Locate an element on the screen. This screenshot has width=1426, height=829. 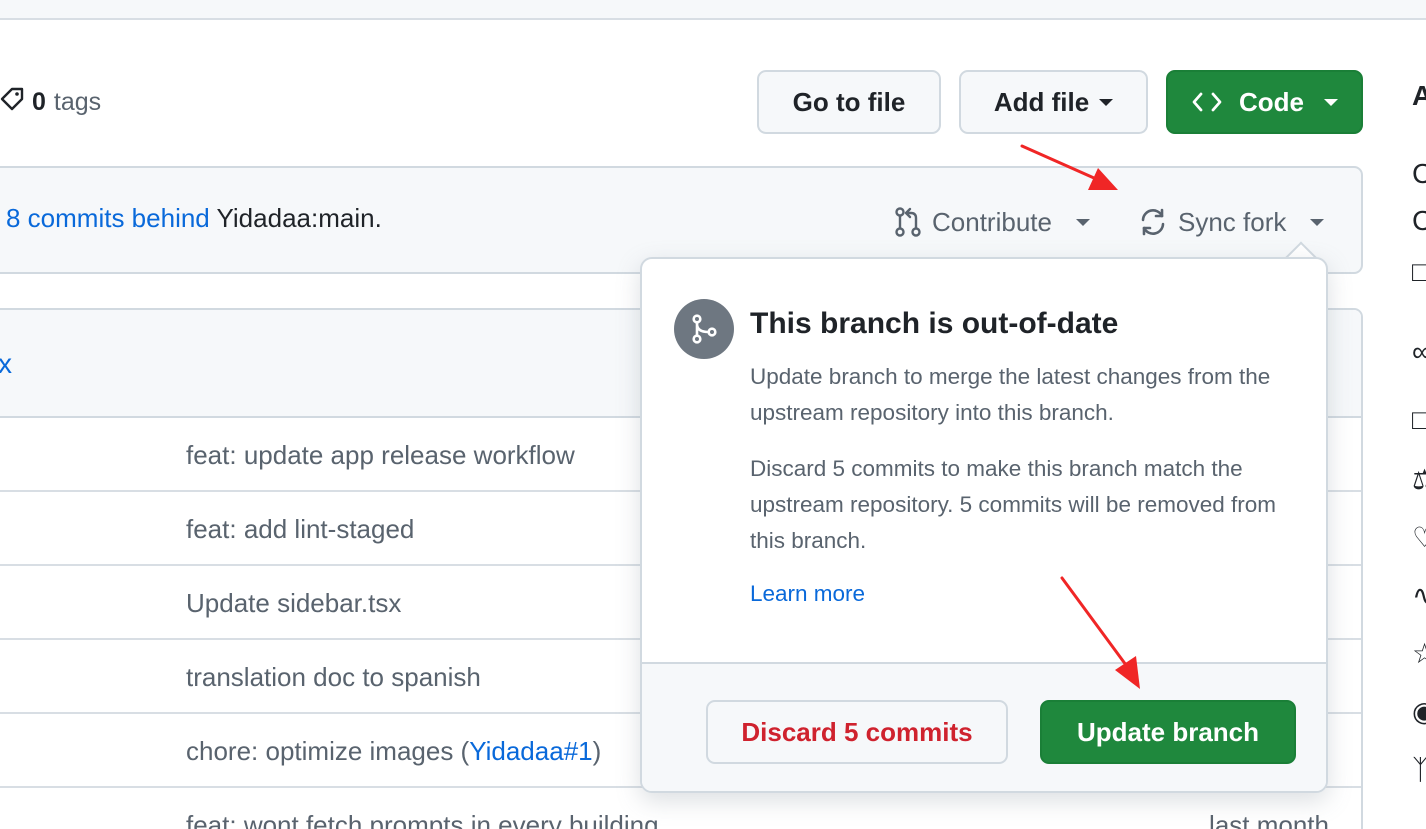
commit-message: feat: add lint-staged is located at coordinates (300, 529).